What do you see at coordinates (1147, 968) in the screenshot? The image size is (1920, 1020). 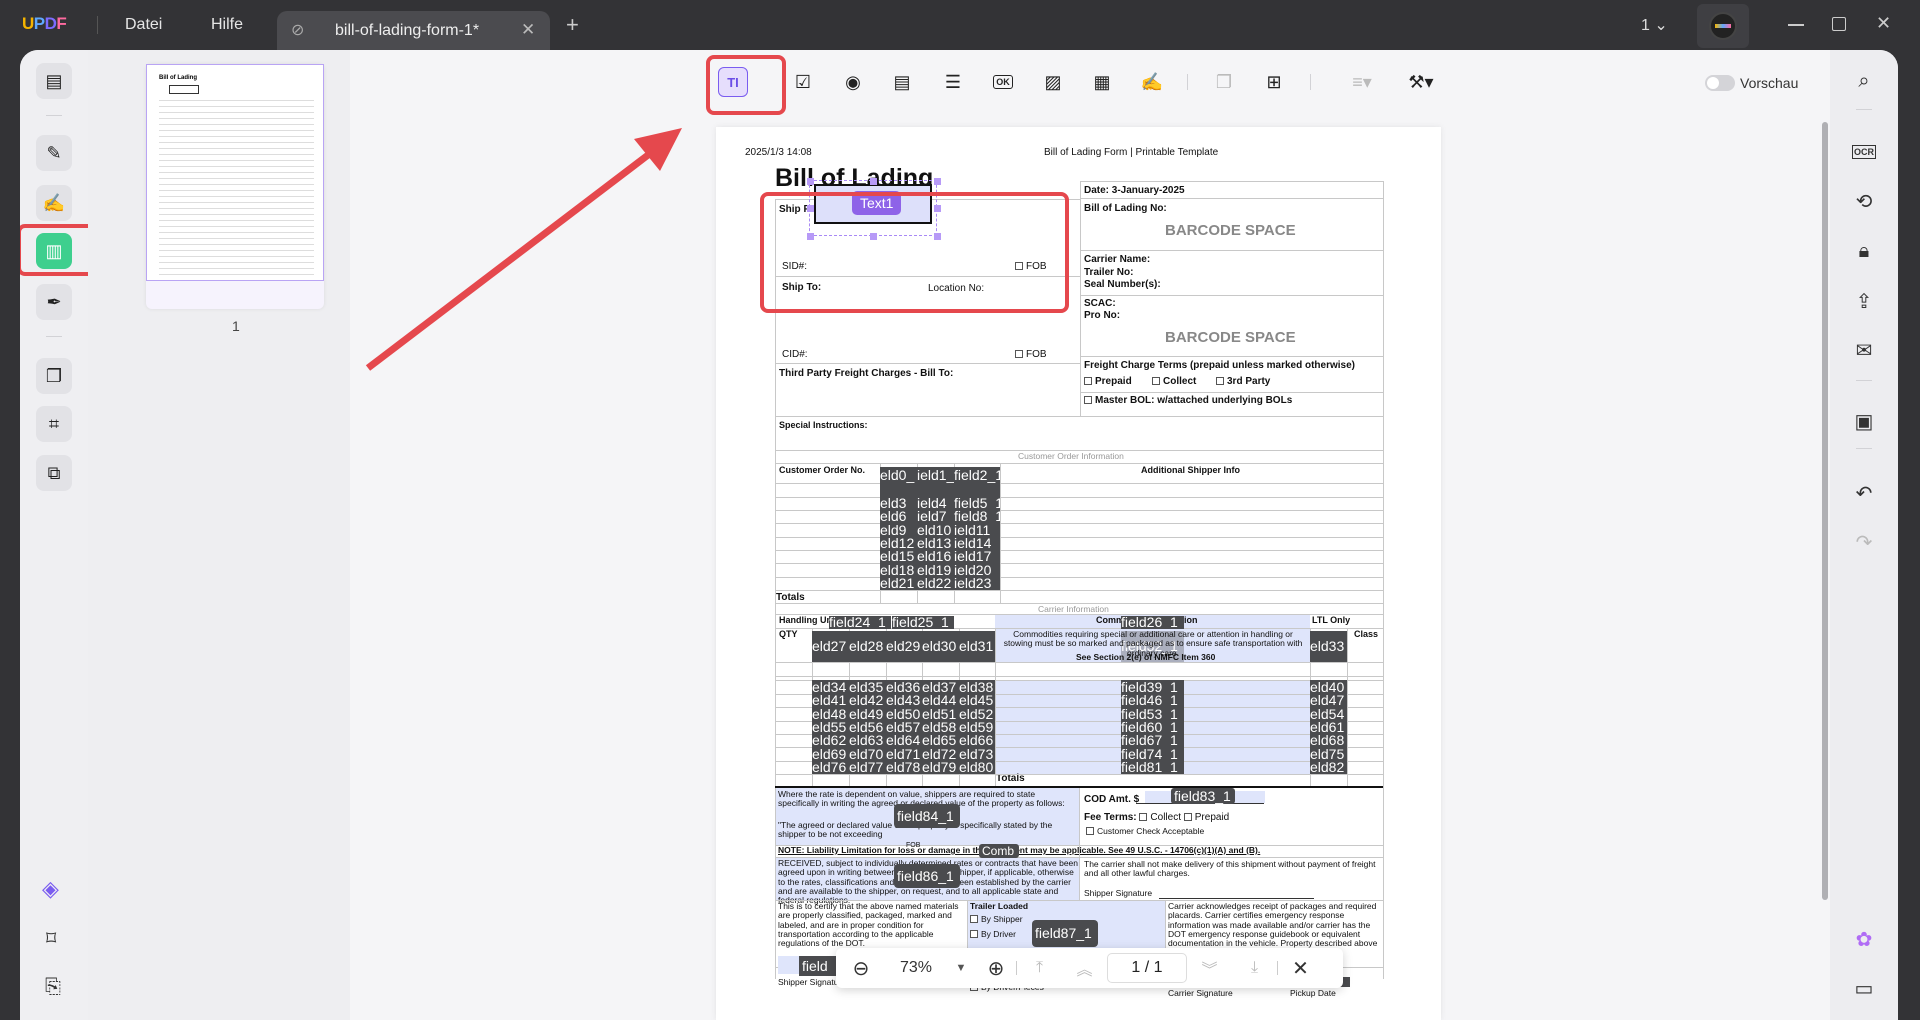 I see `page-input: 1 / 1` at bounding box center [1147, 968].